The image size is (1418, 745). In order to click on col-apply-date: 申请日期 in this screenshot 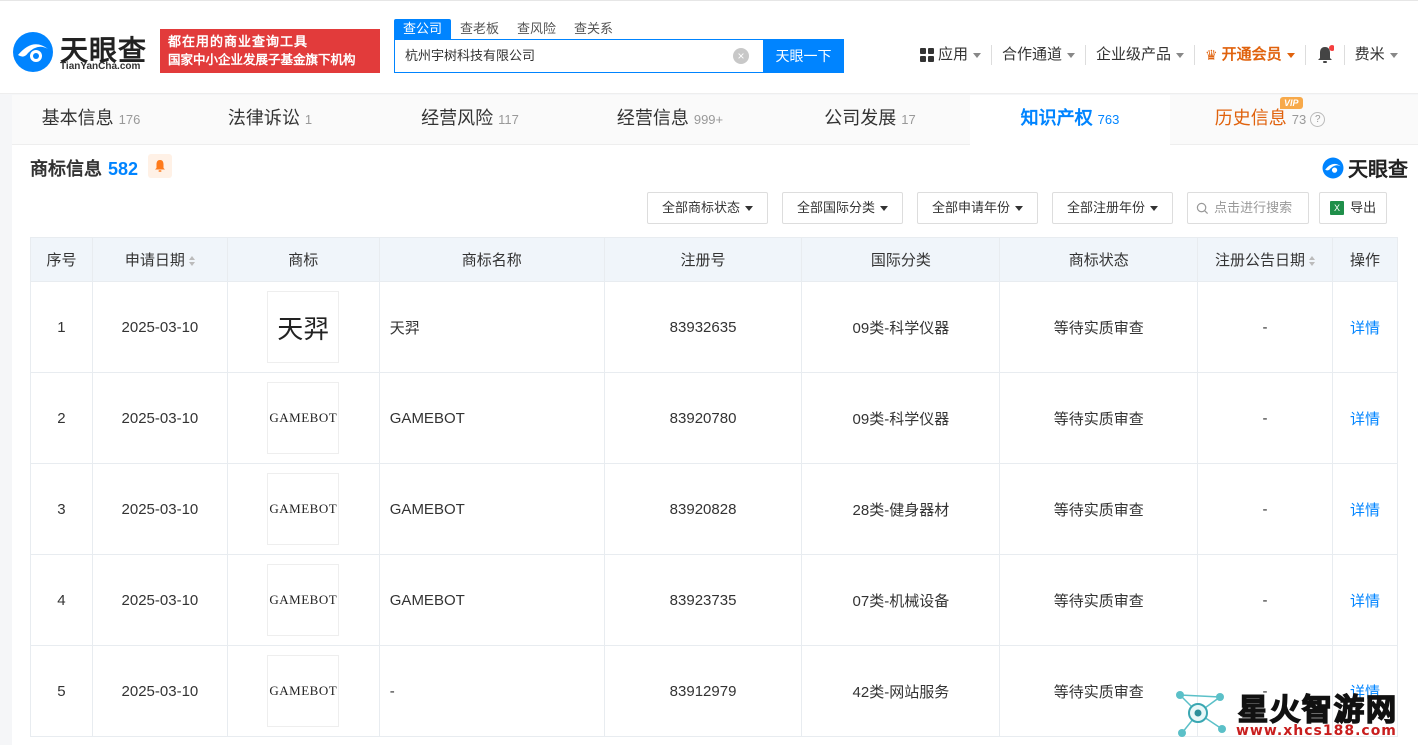, I will do `click(159, 259)`.